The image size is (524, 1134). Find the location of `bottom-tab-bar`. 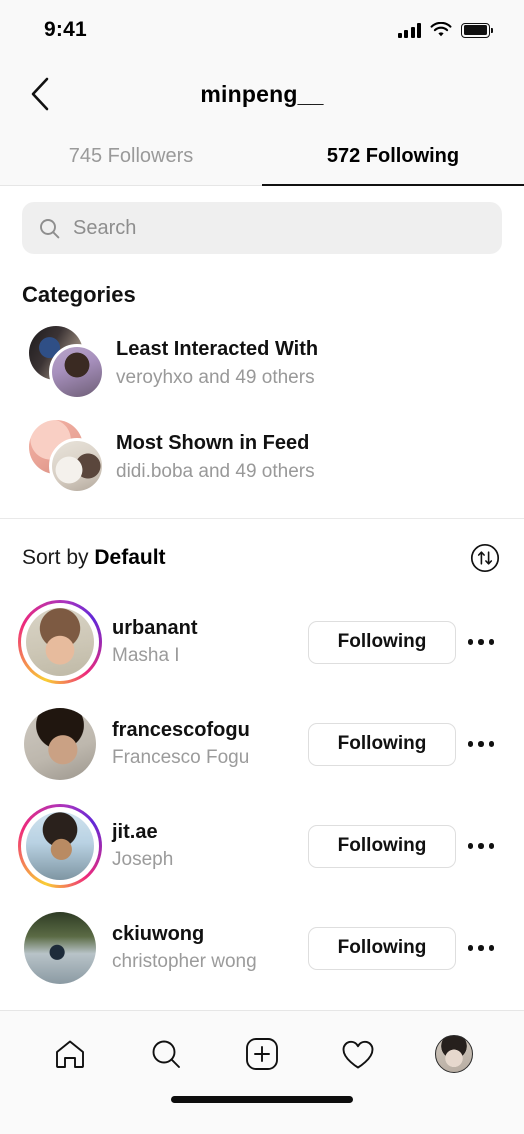

bottom-tab-bar is located at coordinates (262, 1053).